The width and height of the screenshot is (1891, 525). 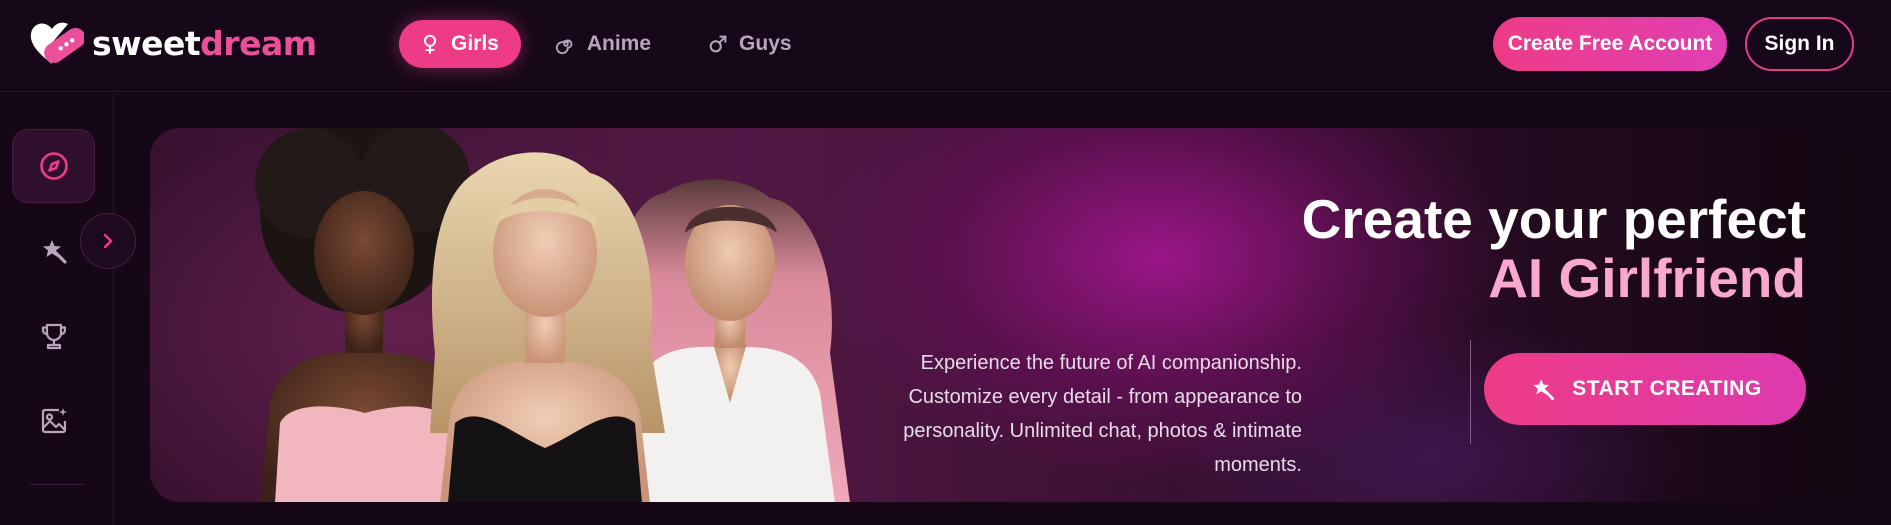 I want to click on sidebar-item-explore, so click(x=53, y=166).